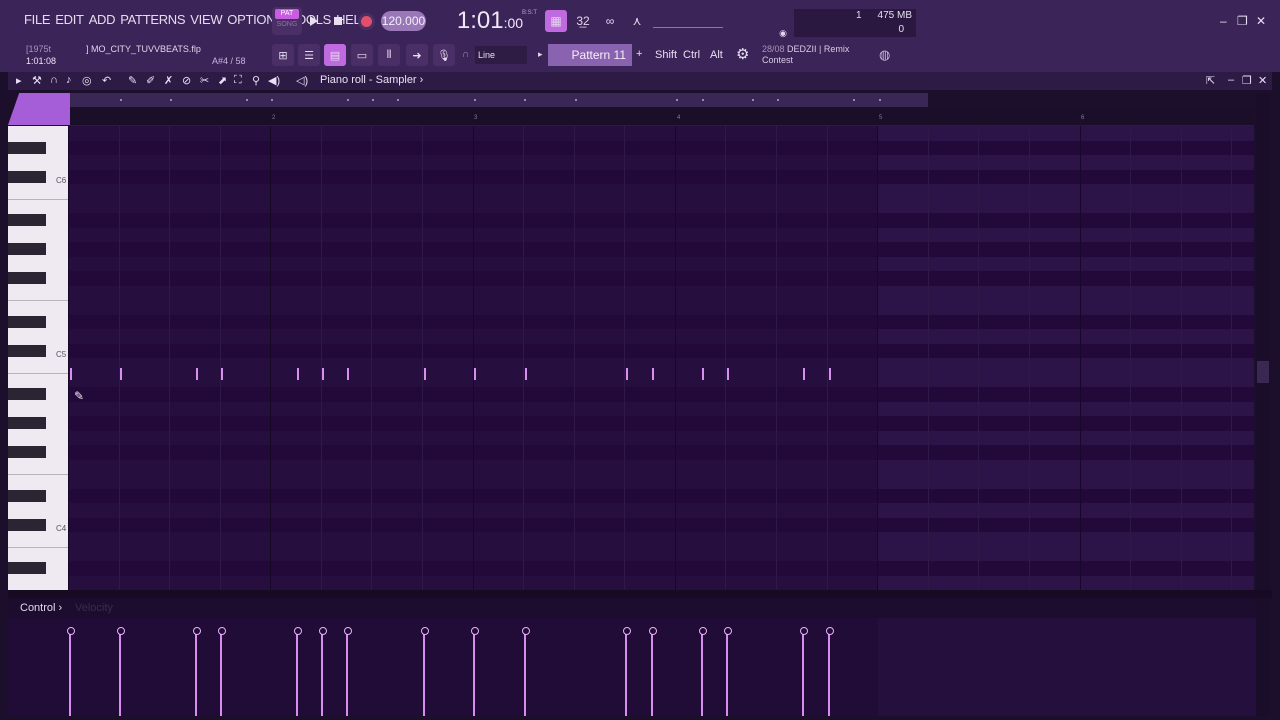 This screenshot has width=1280, height=720. Describe the element at coordinates (362, 55) in the screenshot. I see `browser-icon: ▭` at that location.